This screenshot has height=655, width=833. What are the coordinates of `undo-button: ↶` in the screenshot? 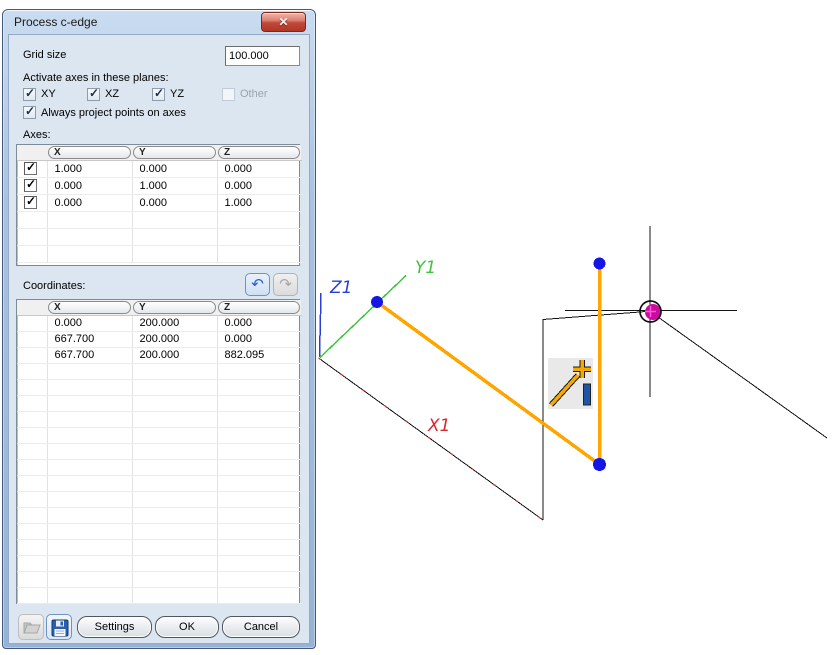 It's located at (257, 284).